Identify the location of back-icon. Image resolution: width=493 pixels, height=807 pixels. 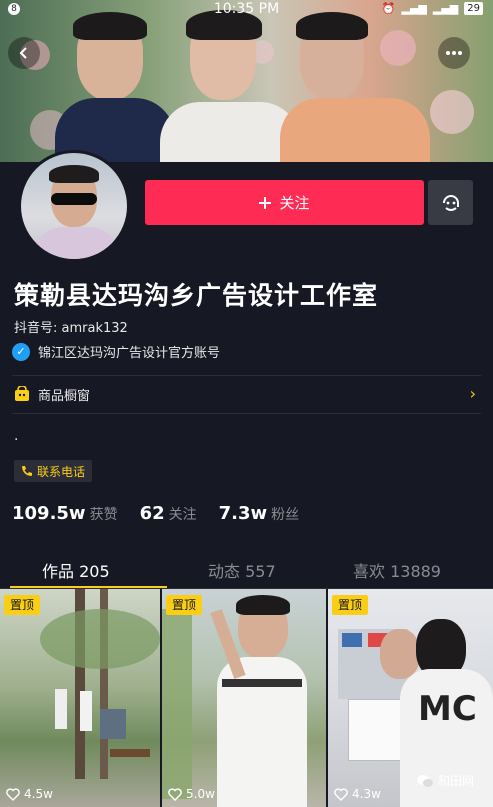
(23, 53).